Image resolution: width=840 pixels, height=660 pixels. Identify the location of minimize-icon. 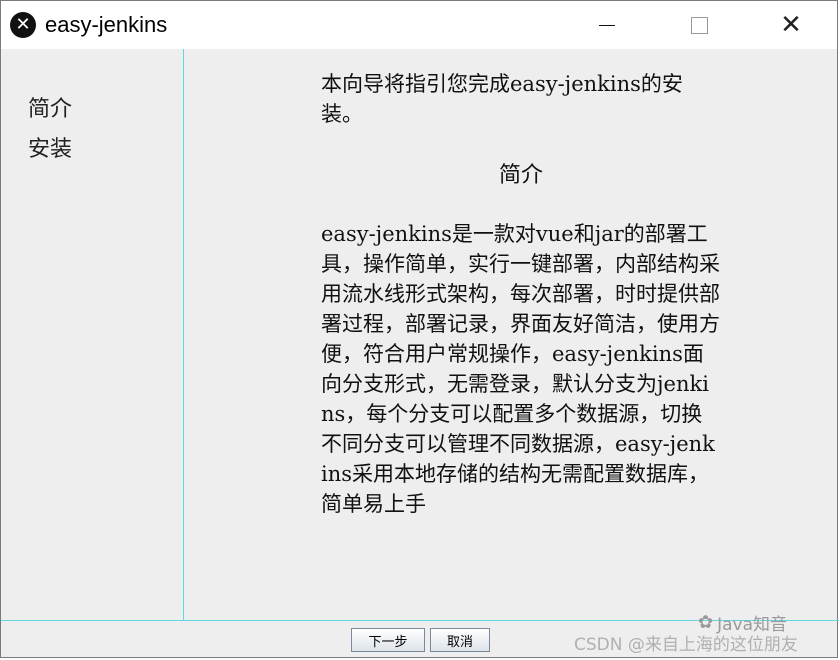
(607, 25).